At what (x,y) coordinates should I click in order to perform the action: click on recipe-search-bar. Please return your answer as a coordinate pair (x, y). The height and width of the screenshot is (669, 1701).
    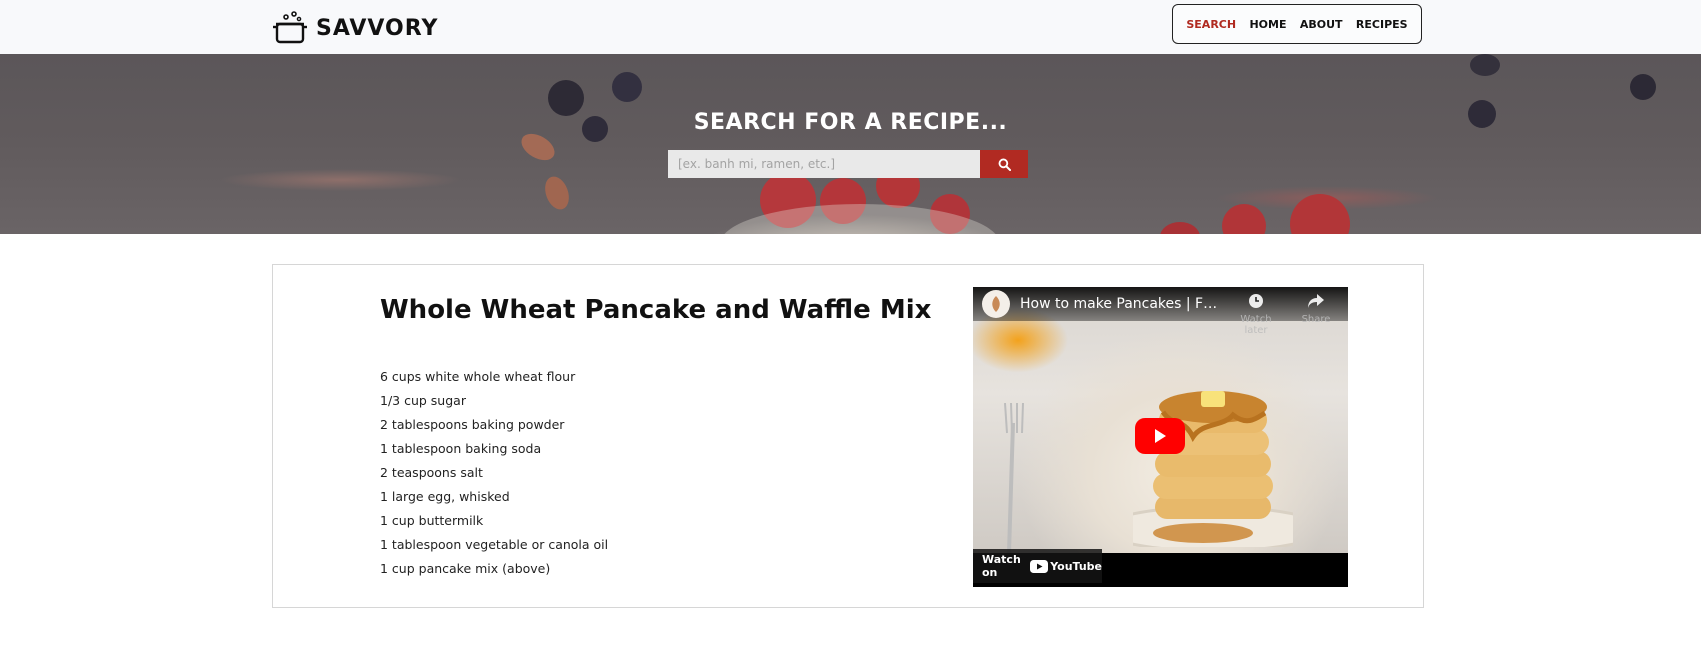
    Looking at the image, I should click on (848, 164).